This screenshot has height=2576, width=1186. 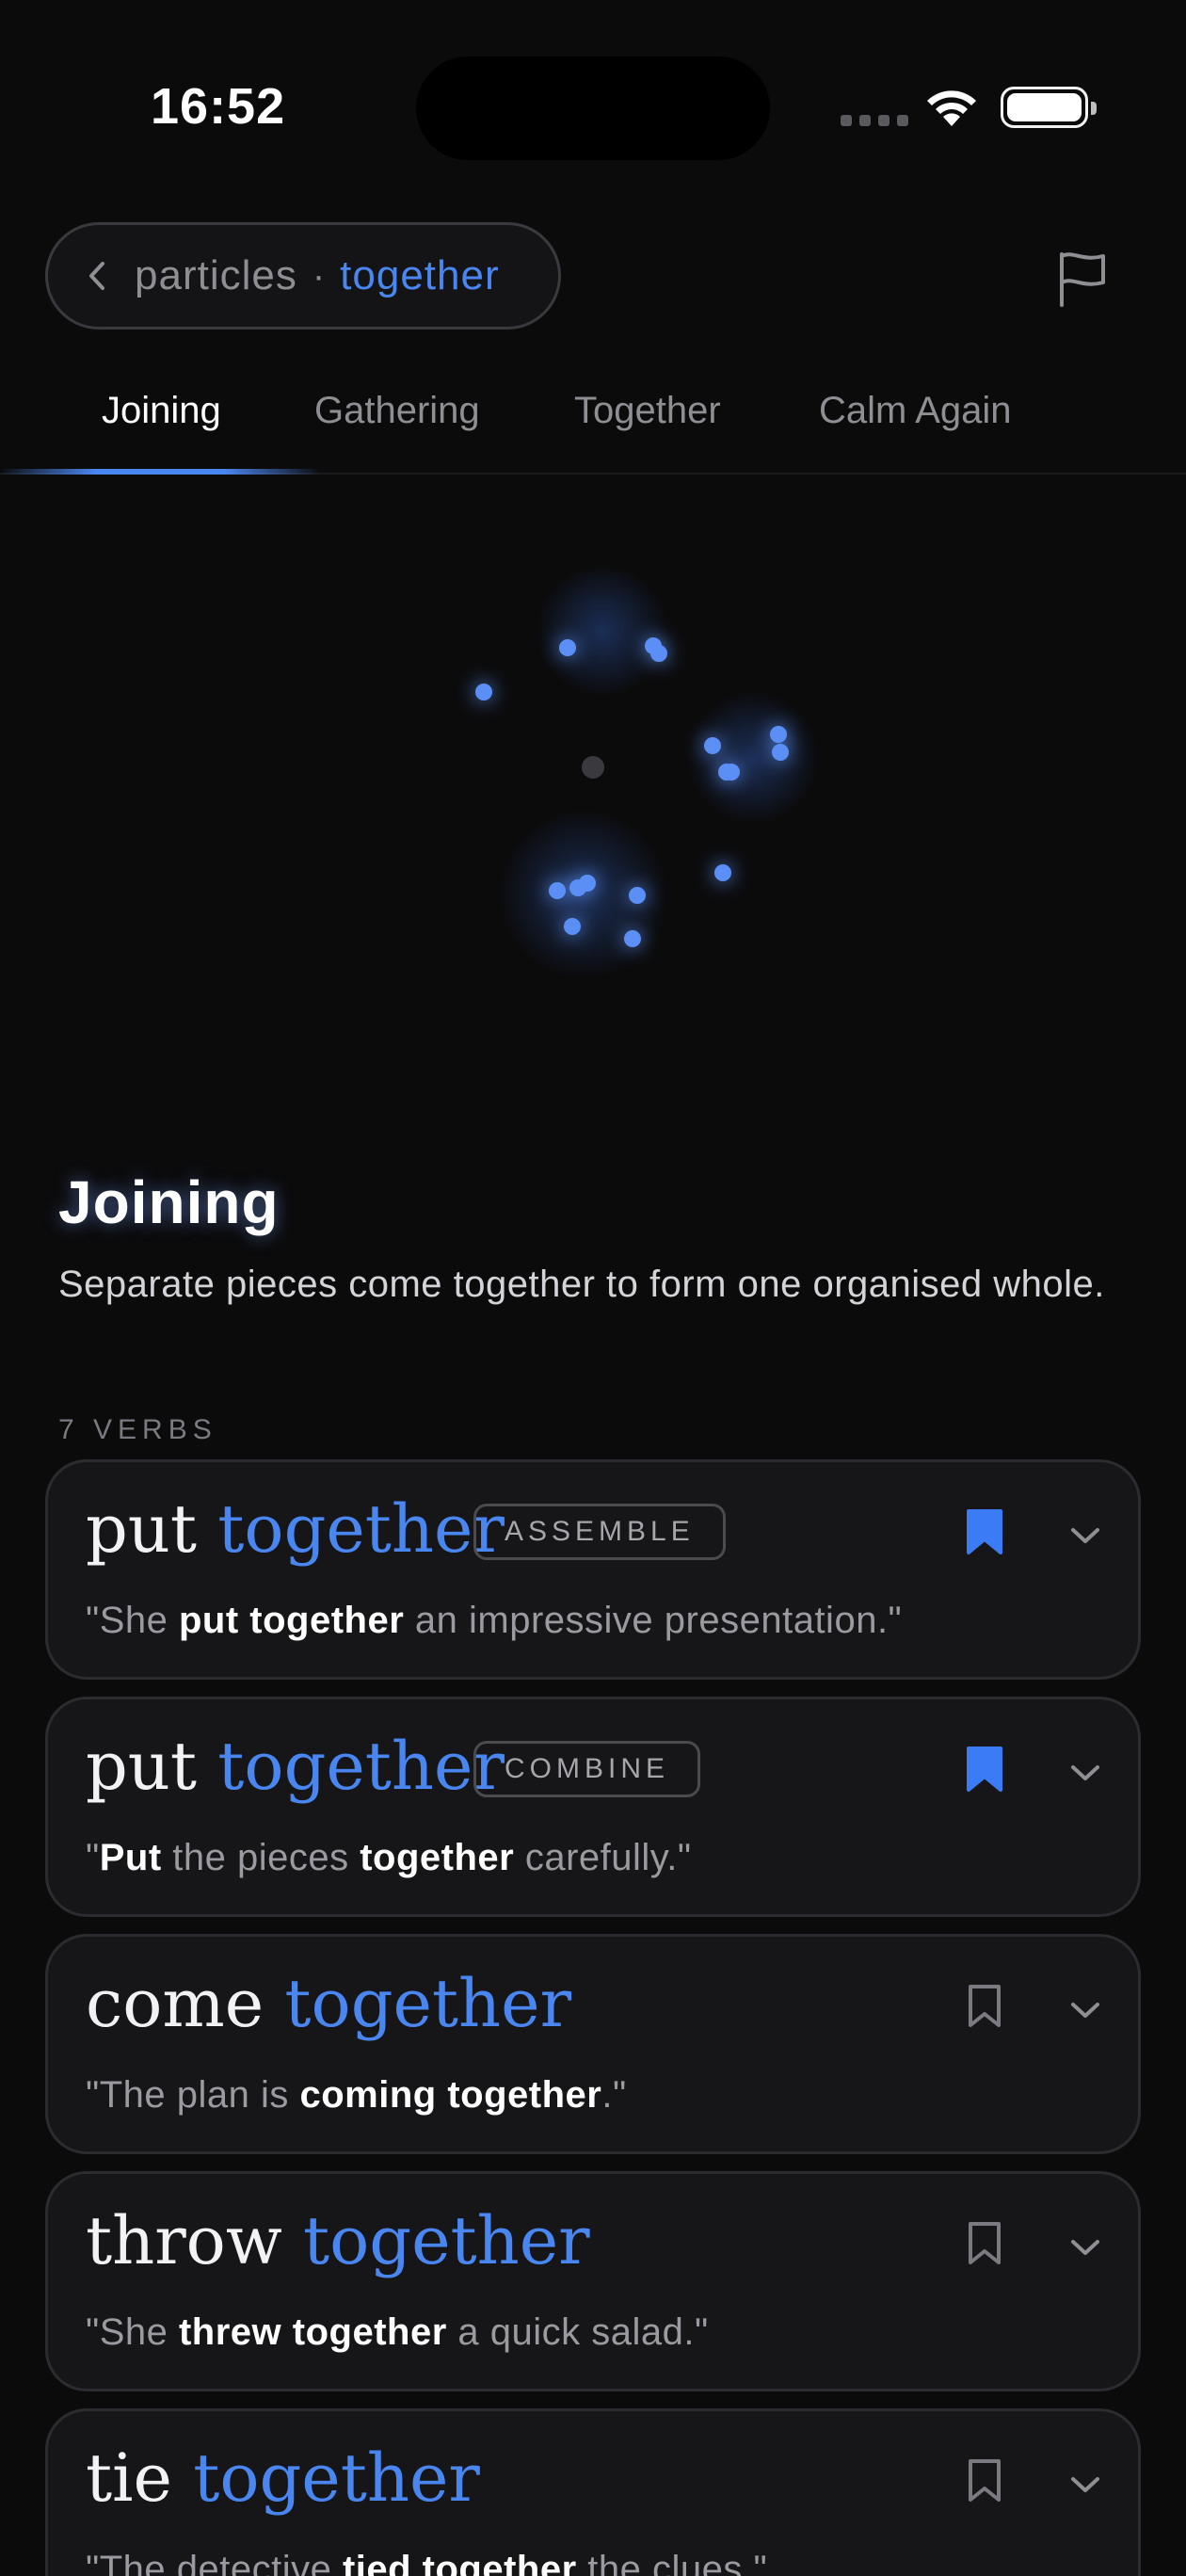 What do you see at coordinates (874, 120) in the screenshot?
I see `cellular-icon` at bounding box center [874, 120].